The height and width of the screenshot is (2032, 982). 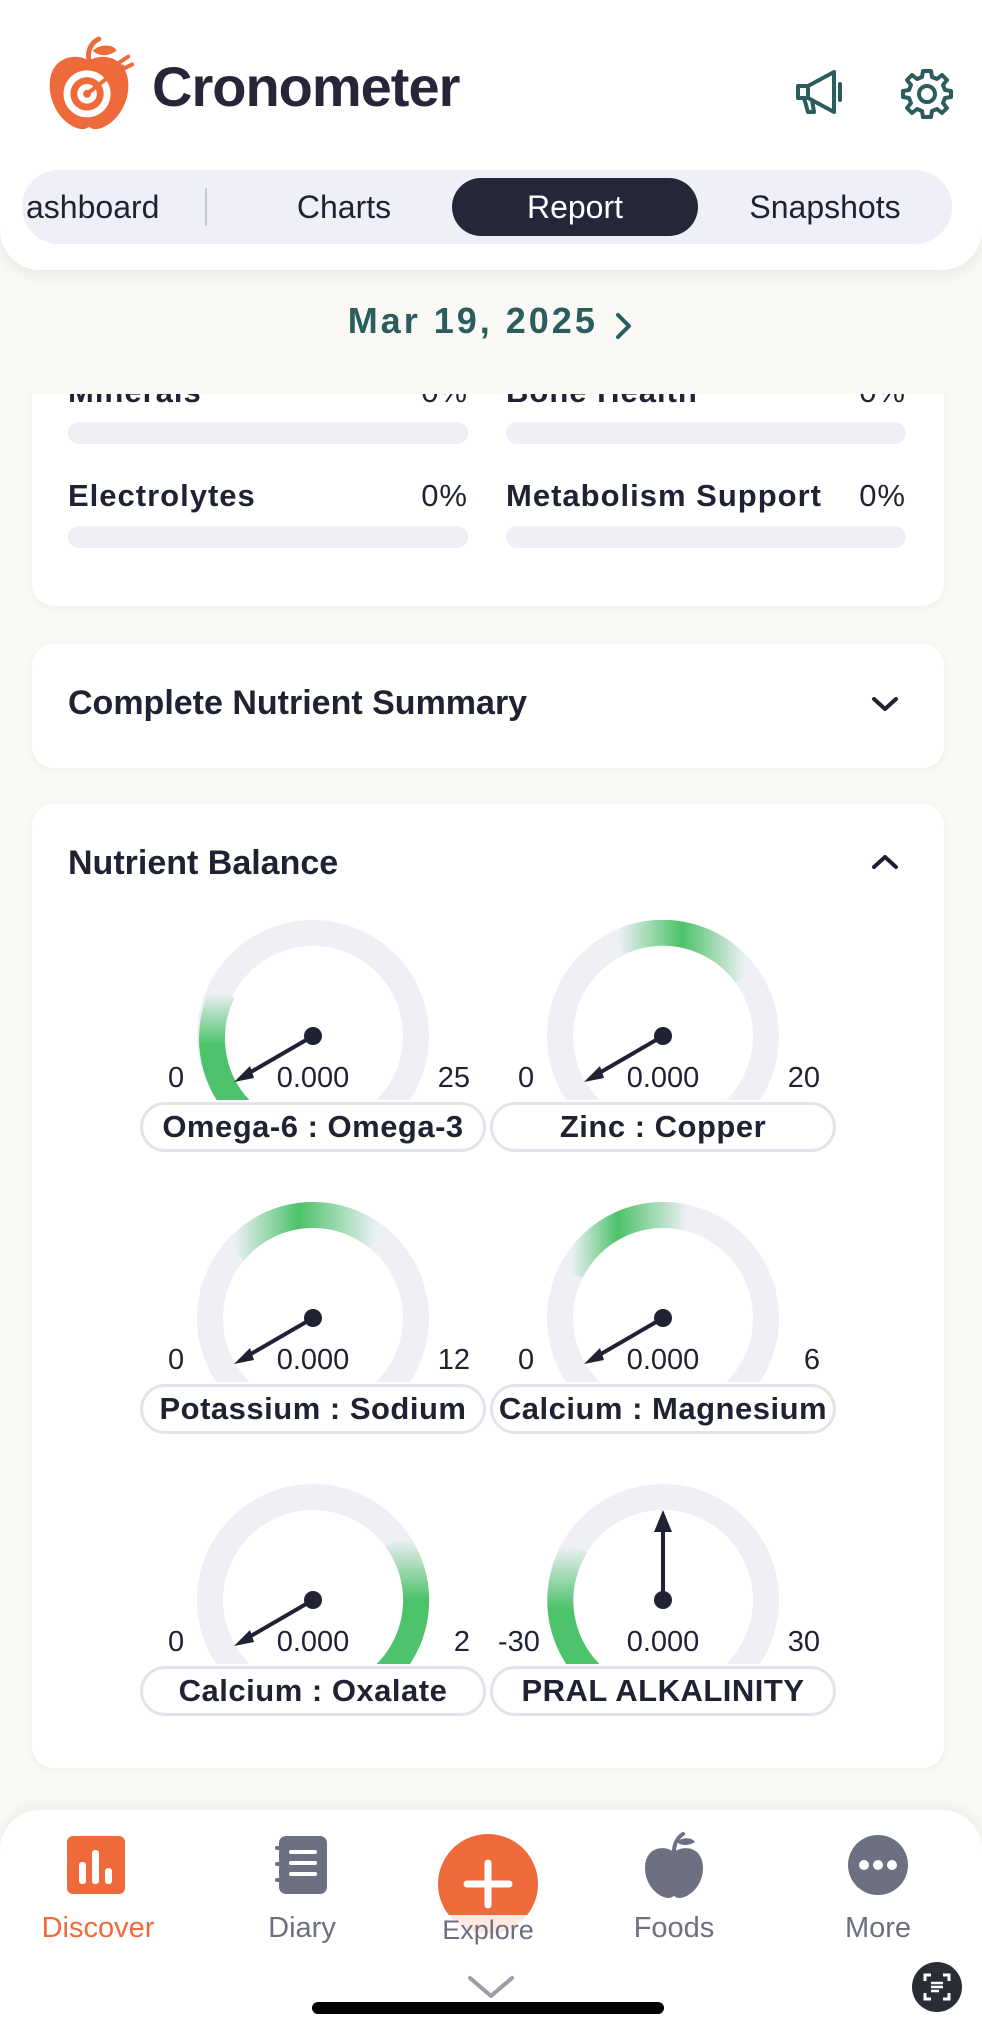 What do you see at coordinates (453, 1078) in the screenshot?
I see `gauge-max: 25` at bounding box center [453, 1078].